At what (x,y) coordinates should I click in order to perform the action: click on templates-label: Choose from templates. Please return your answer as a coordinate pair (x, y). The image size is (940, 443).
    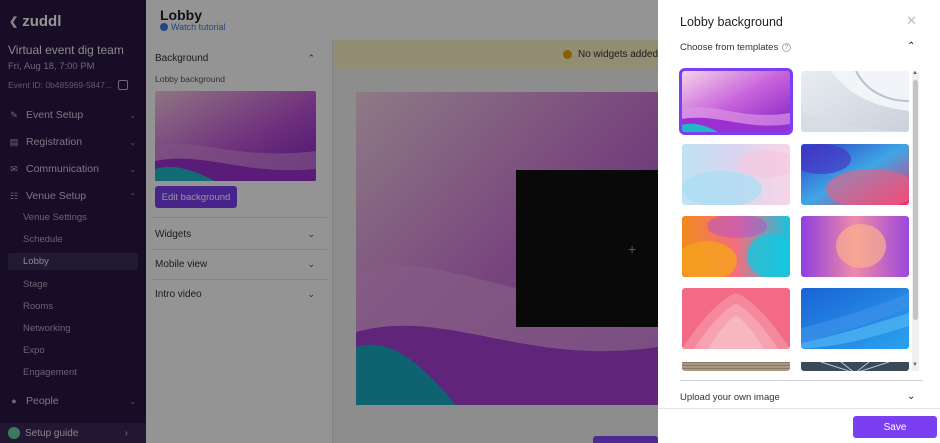
    Looking at the image, I should click on (729, 47).